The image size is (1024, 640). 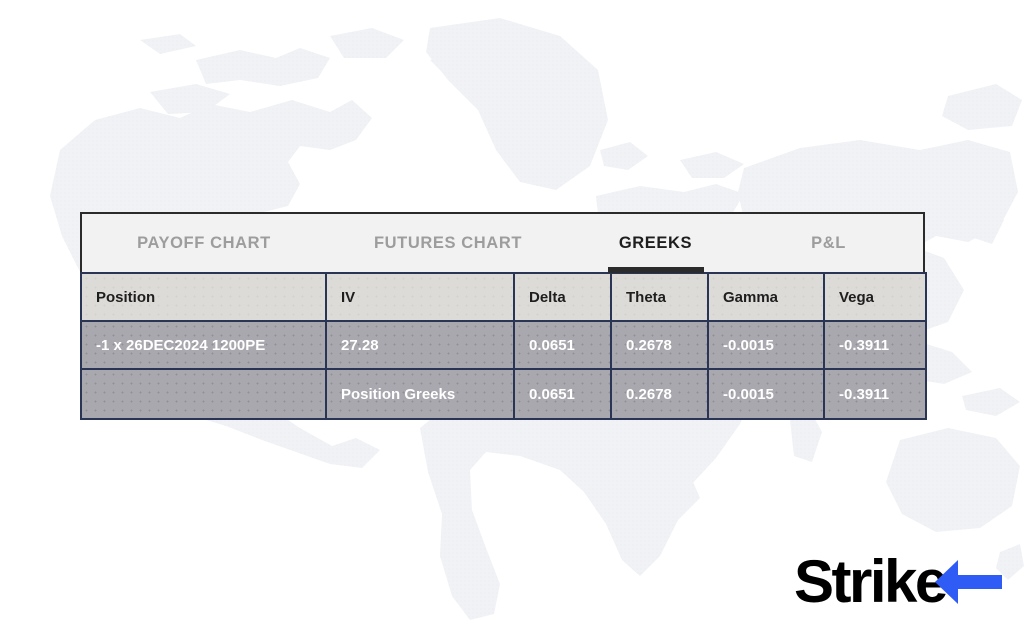 What do you see at coordinates (659, 394) in the screenshot?
I see `cell-total-theta: 0.2678` at bounding box center [659, 394].